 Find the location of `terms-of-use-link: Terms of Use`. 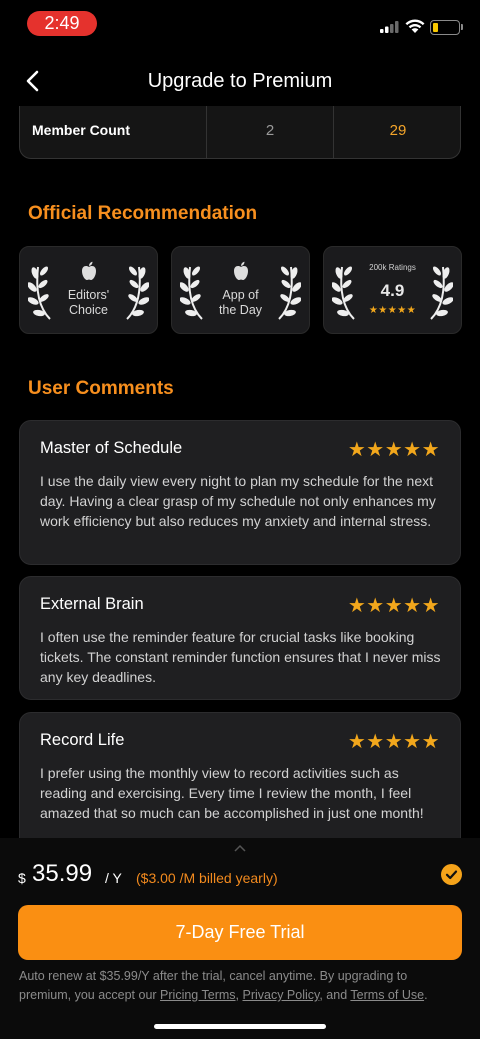

terms-of-use-link: Terms of Use is located at coordinates (387, 995).